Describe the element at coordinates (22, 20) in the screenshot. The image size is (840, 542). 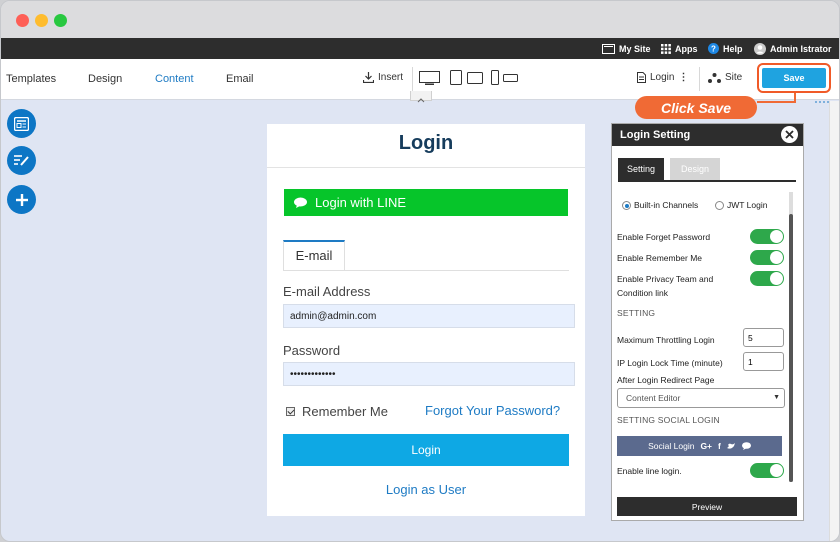
I see `close-window-button` at that location.